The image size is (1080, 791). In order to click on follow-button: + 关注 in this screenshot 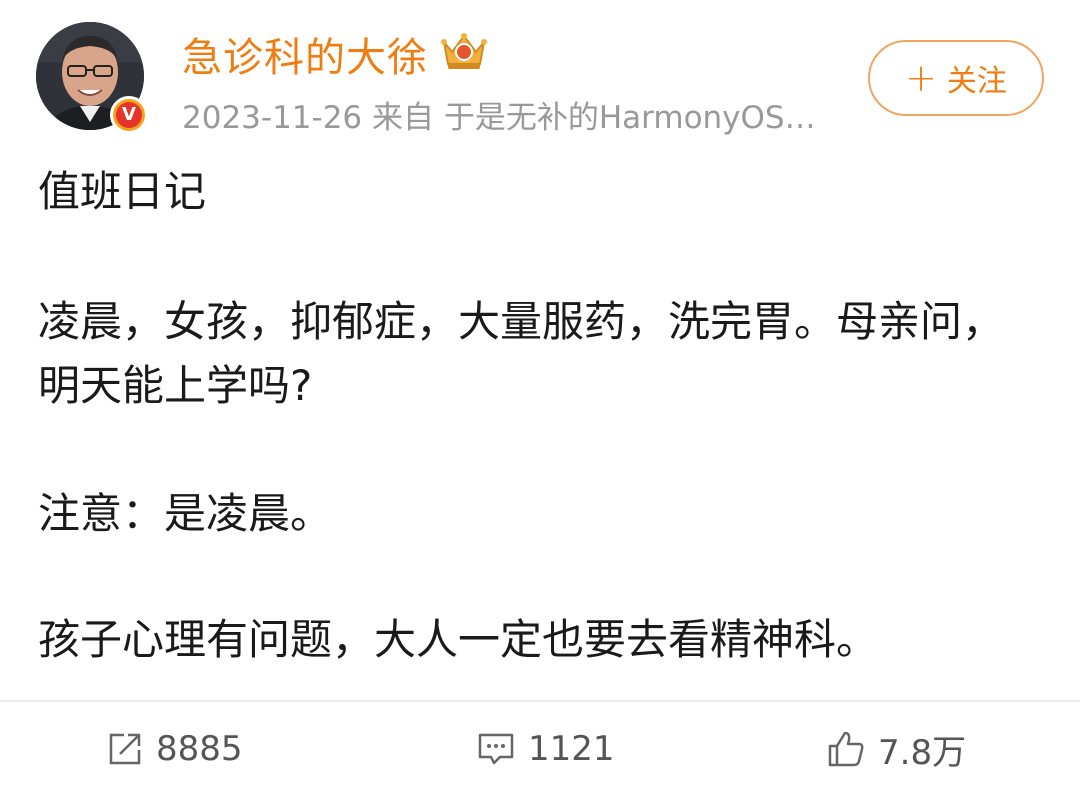, I will do `click(956, 78)`.